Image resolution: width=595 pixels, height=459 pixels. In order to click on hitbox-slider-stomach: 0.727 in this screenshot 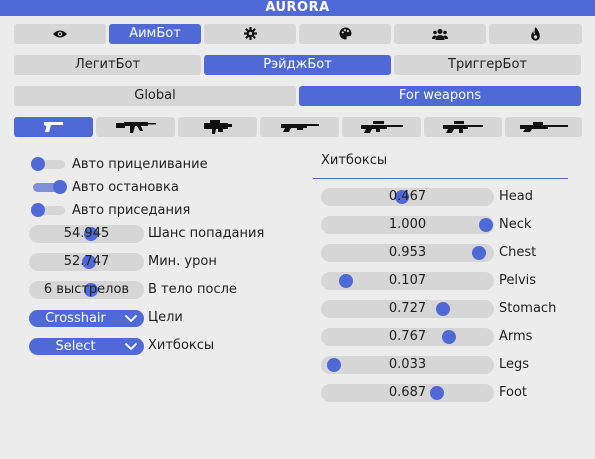, I will do `click(407, 309)`.